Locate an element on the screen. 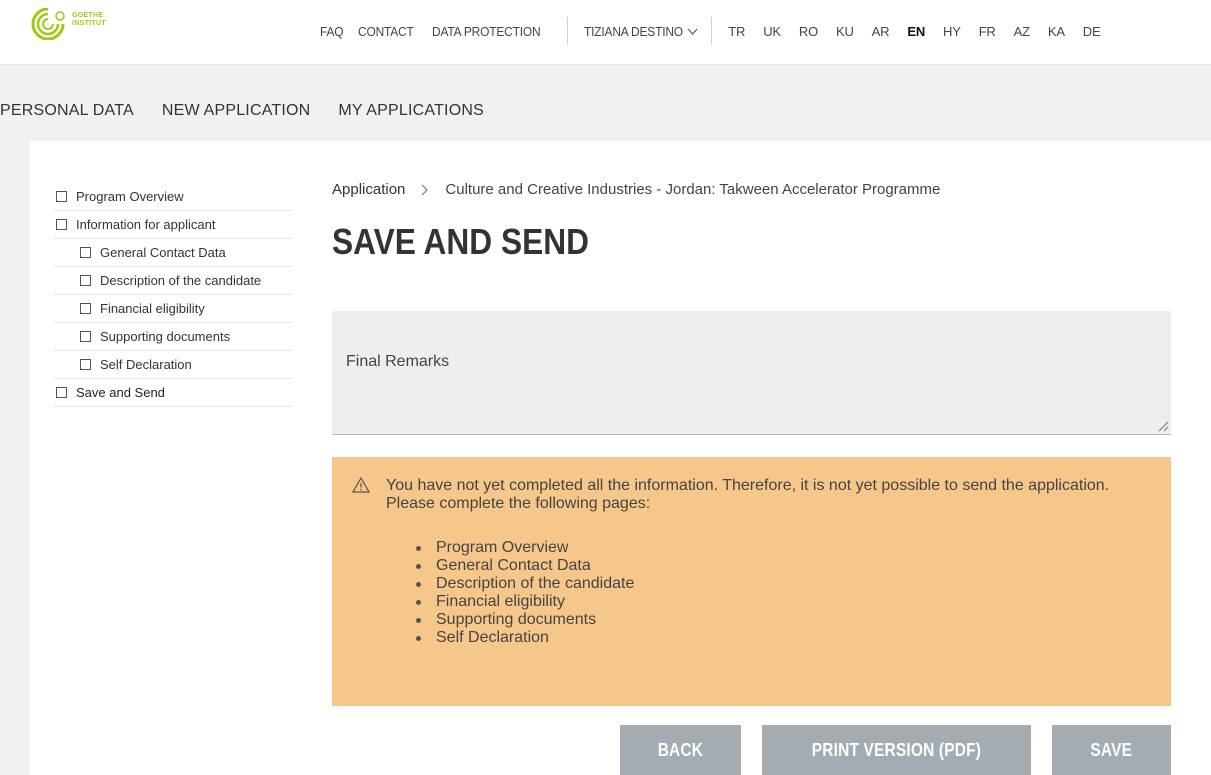 This screenshot has width=1211, height=775. resize-handle-icon is located at coordinates (1163, 426).